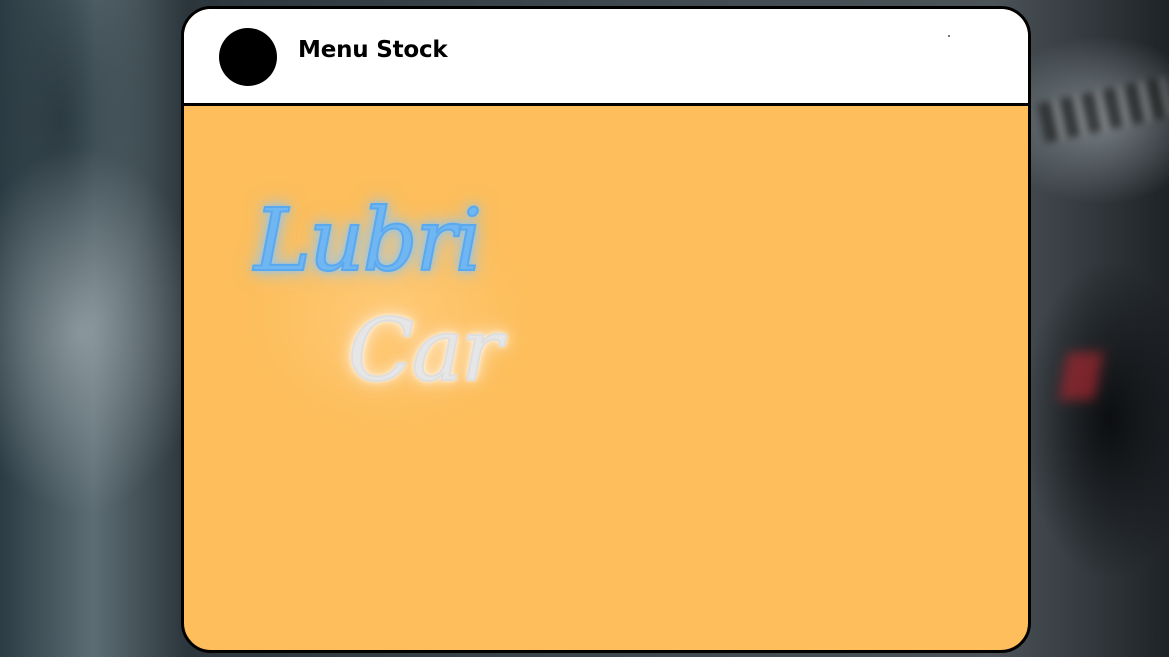 This screenshot has height=657, width=1169. Describe the element at coordinates (606, 57) in the screenshot. I see `header-bar: Menu Stock` at that location.